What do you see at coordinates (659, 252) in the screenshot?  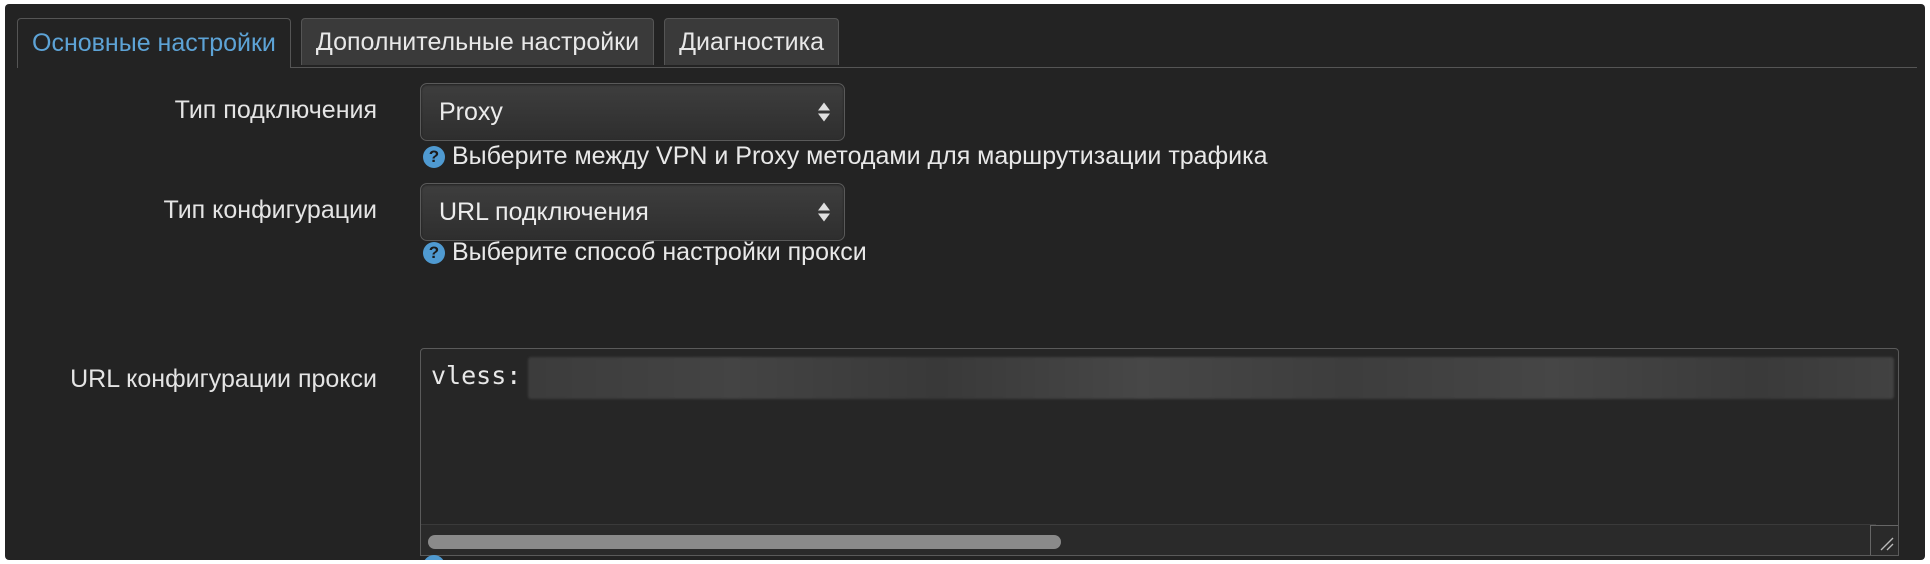 I see `config-type-help-text: Выберите способ настройки прокси` at bounding box center [659, 252].